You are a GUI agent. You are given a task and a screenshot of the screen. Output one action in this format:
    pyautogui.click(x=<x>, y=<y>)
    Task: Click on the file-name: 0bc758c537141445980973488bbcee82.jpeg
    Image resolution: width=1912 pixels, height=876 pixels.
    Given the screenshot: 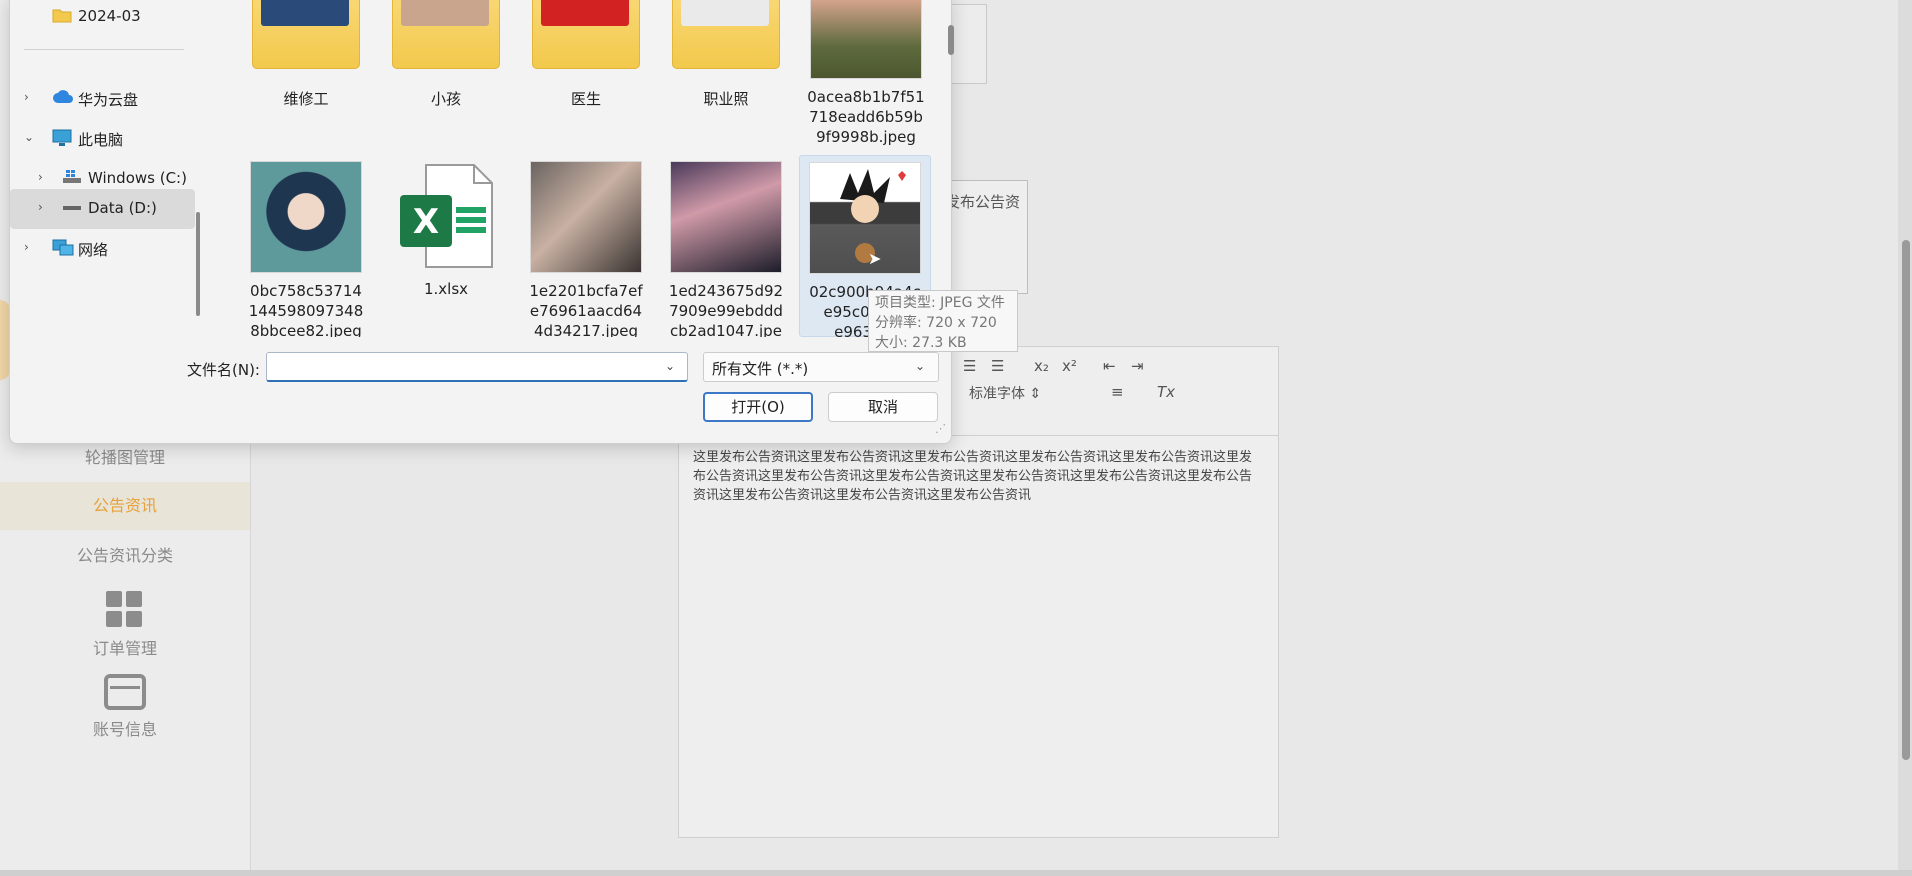 What is the action you would take?
    pyautogui.click(x=306, y=309)
    